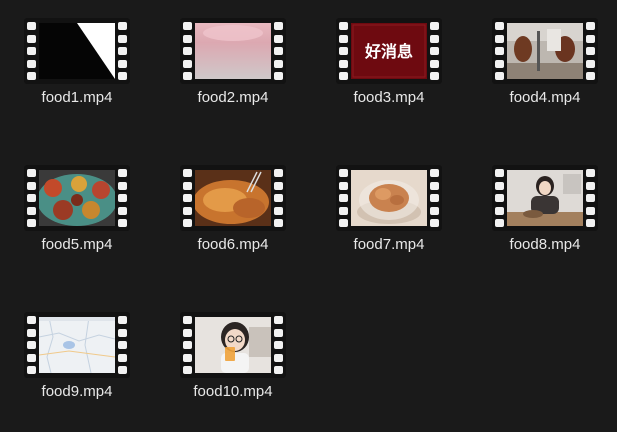 The width and height of the screenshot is (617, 432). I want to click on file-name-label: food9.mp4, so click(77, 391).